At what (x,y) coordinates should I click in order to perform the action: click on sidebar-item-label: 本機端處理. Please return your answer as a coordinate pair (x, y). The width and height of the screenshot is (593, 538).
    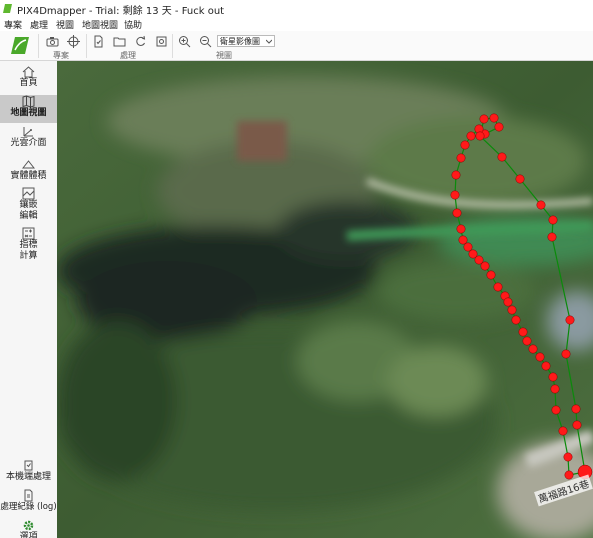
    Looking at the image, I should click on (28, 477).